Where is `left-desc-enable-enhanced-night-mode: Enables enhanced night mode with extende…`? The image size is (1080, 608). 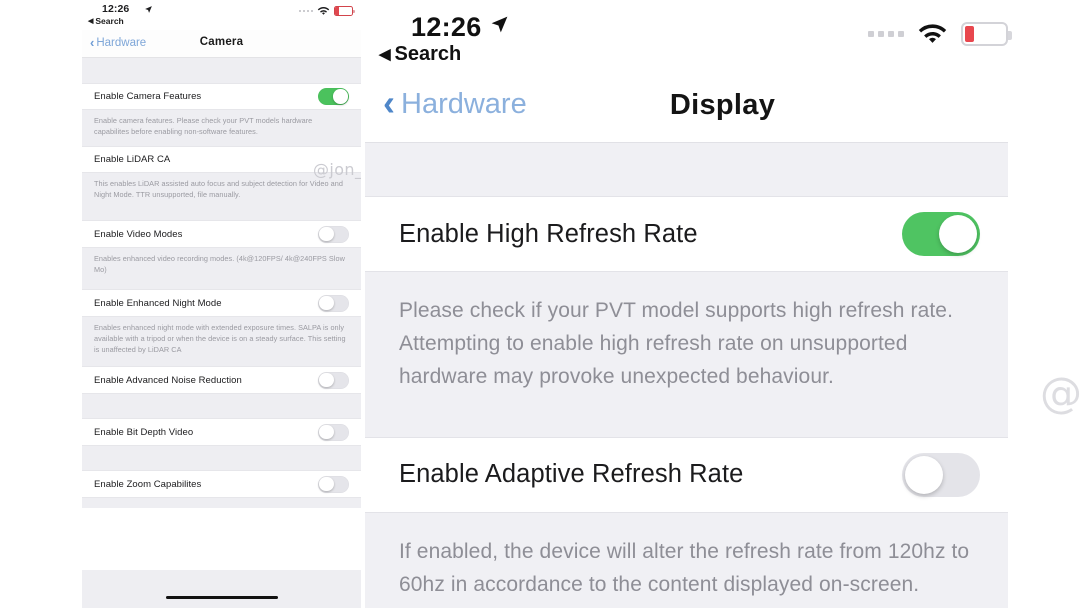
left-desc-enable-enhanced-night-mode: Enables enhanced night mode with extende… is located at coordinates (221, 338).